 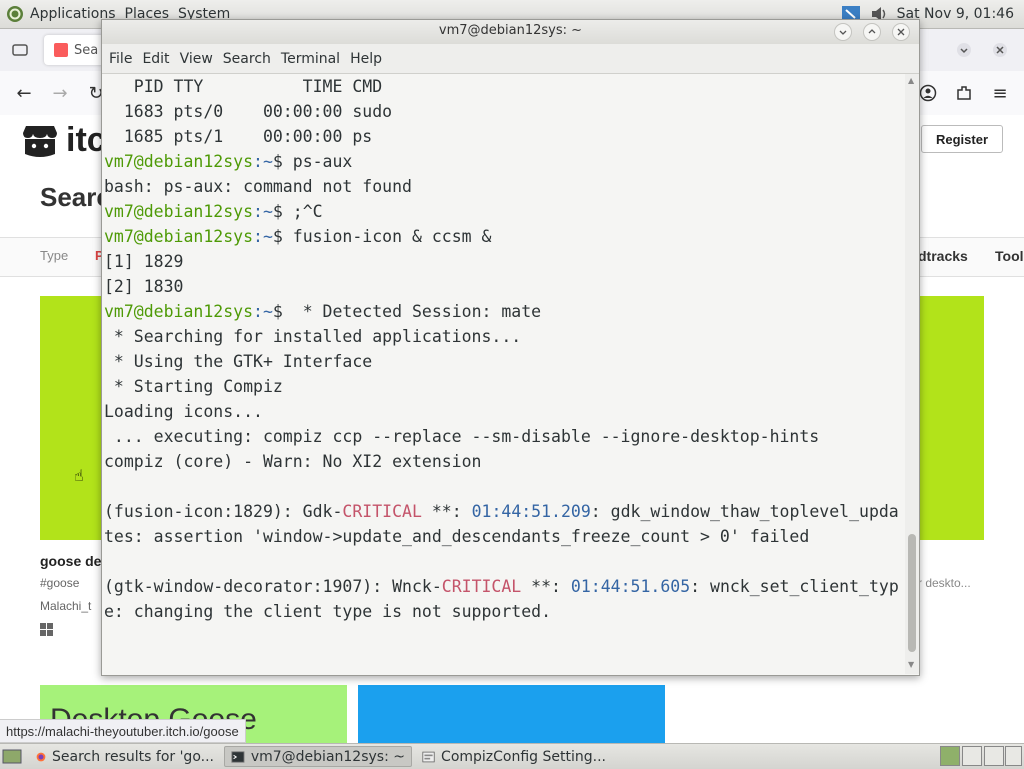 What do you see at coordinates (64, 140) in the screenshot?
I see `itch-logo: itc` at bounding box center [64, 140].